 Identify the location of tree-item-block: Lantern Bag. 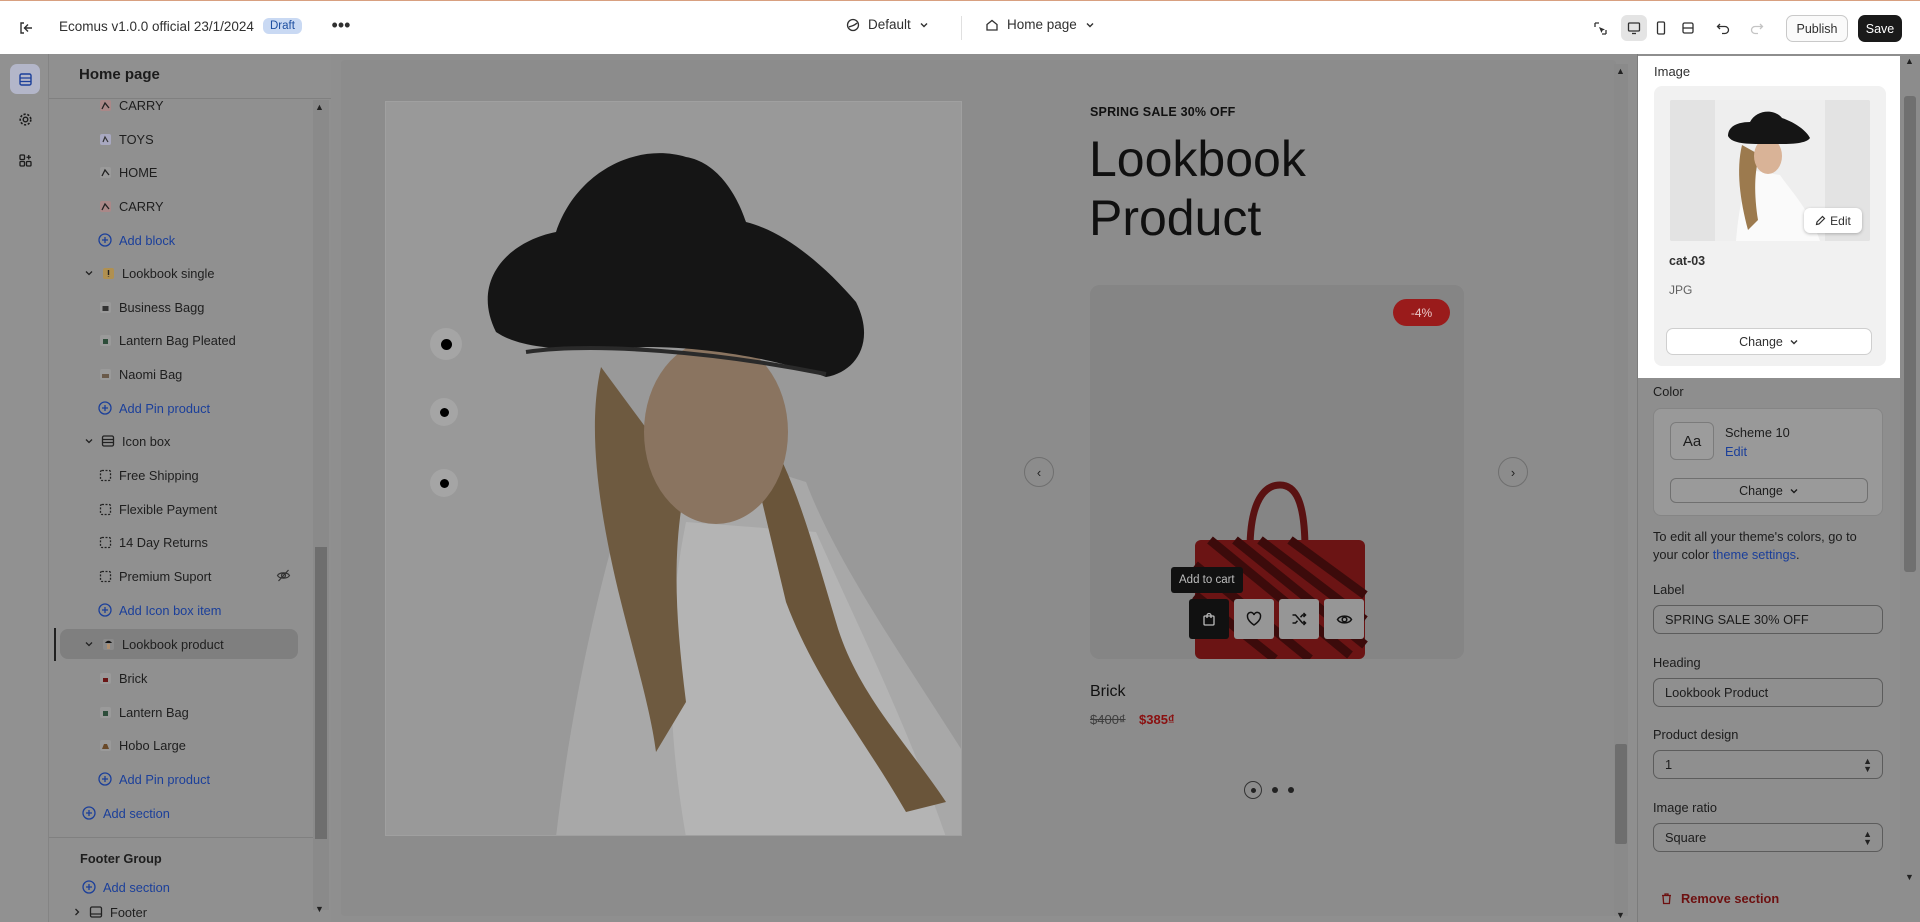
(143, 712).